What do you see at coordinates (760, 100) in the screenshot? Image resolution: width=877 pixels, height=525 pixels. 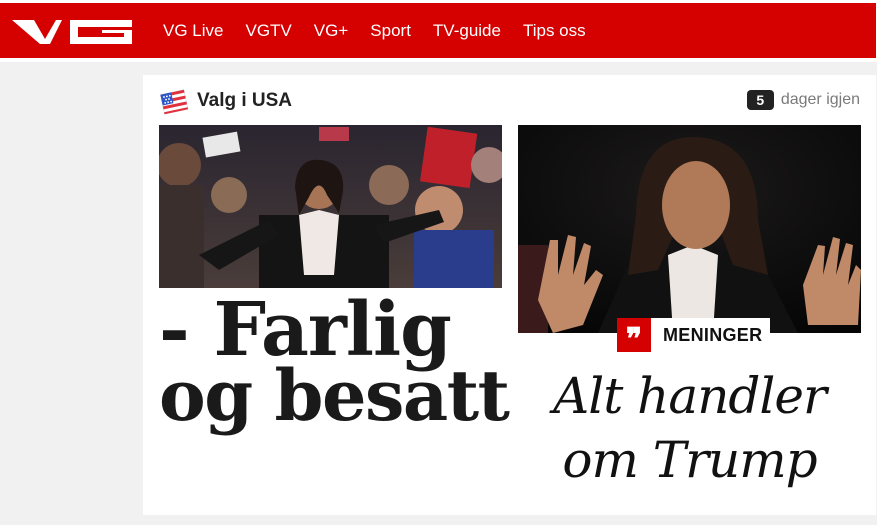 I see `days-remaining-badge: 5` at bounding box center [760, 100].